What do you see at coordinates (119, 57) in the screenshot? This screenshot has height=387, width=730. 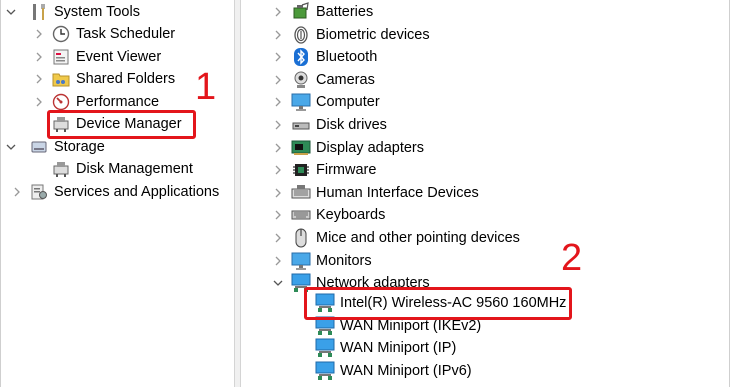 I see `tree-item-label: Event Viewer` at bounding box center [119, 57].